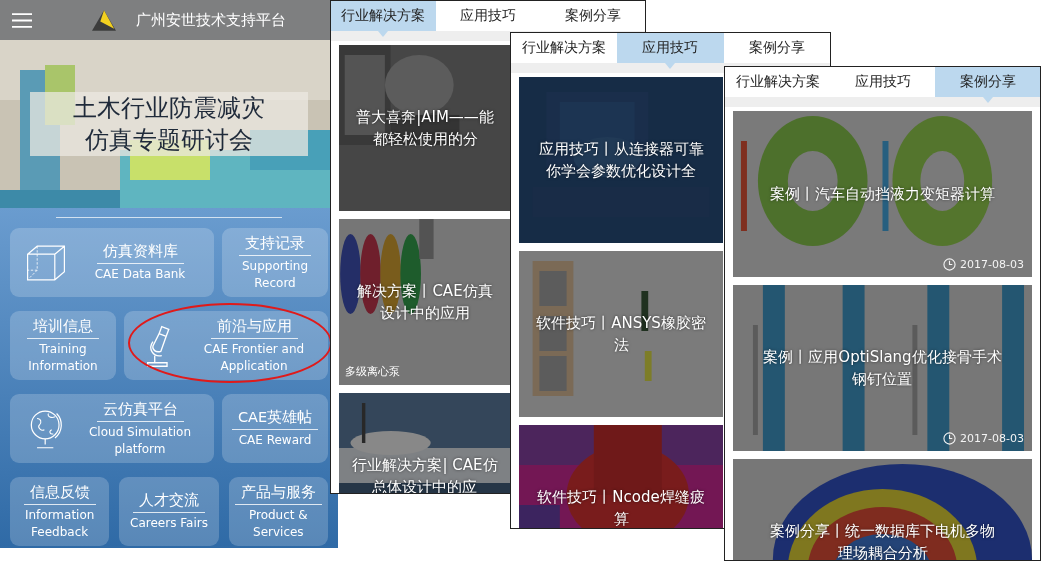  I want to click on menu-tile: 信息反馈 Information Feedback, so click(60, 511).